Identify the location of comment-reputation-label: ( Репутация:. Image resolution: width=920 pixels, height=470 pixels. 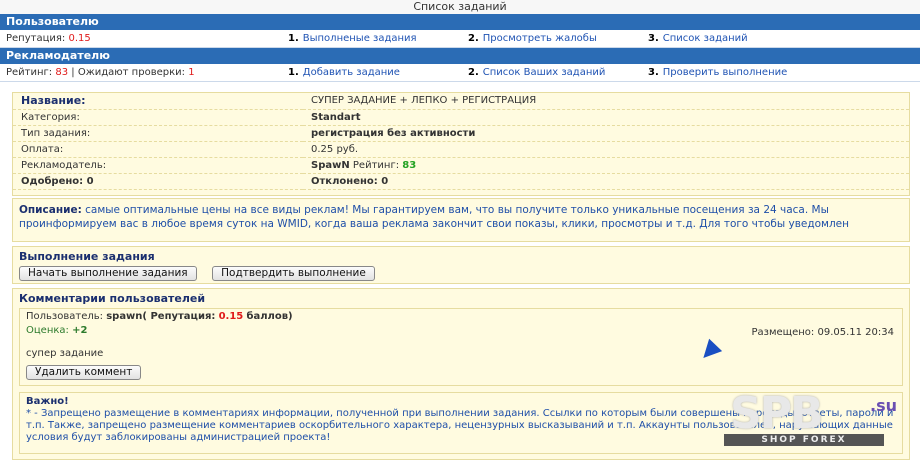
(179, 316).